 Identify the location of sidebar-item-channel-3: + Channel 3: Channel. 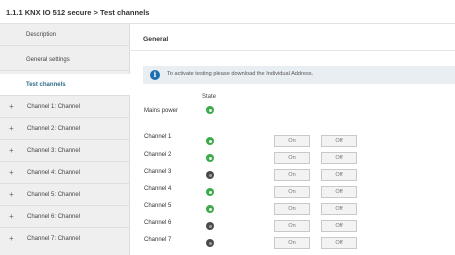
(65, 151).